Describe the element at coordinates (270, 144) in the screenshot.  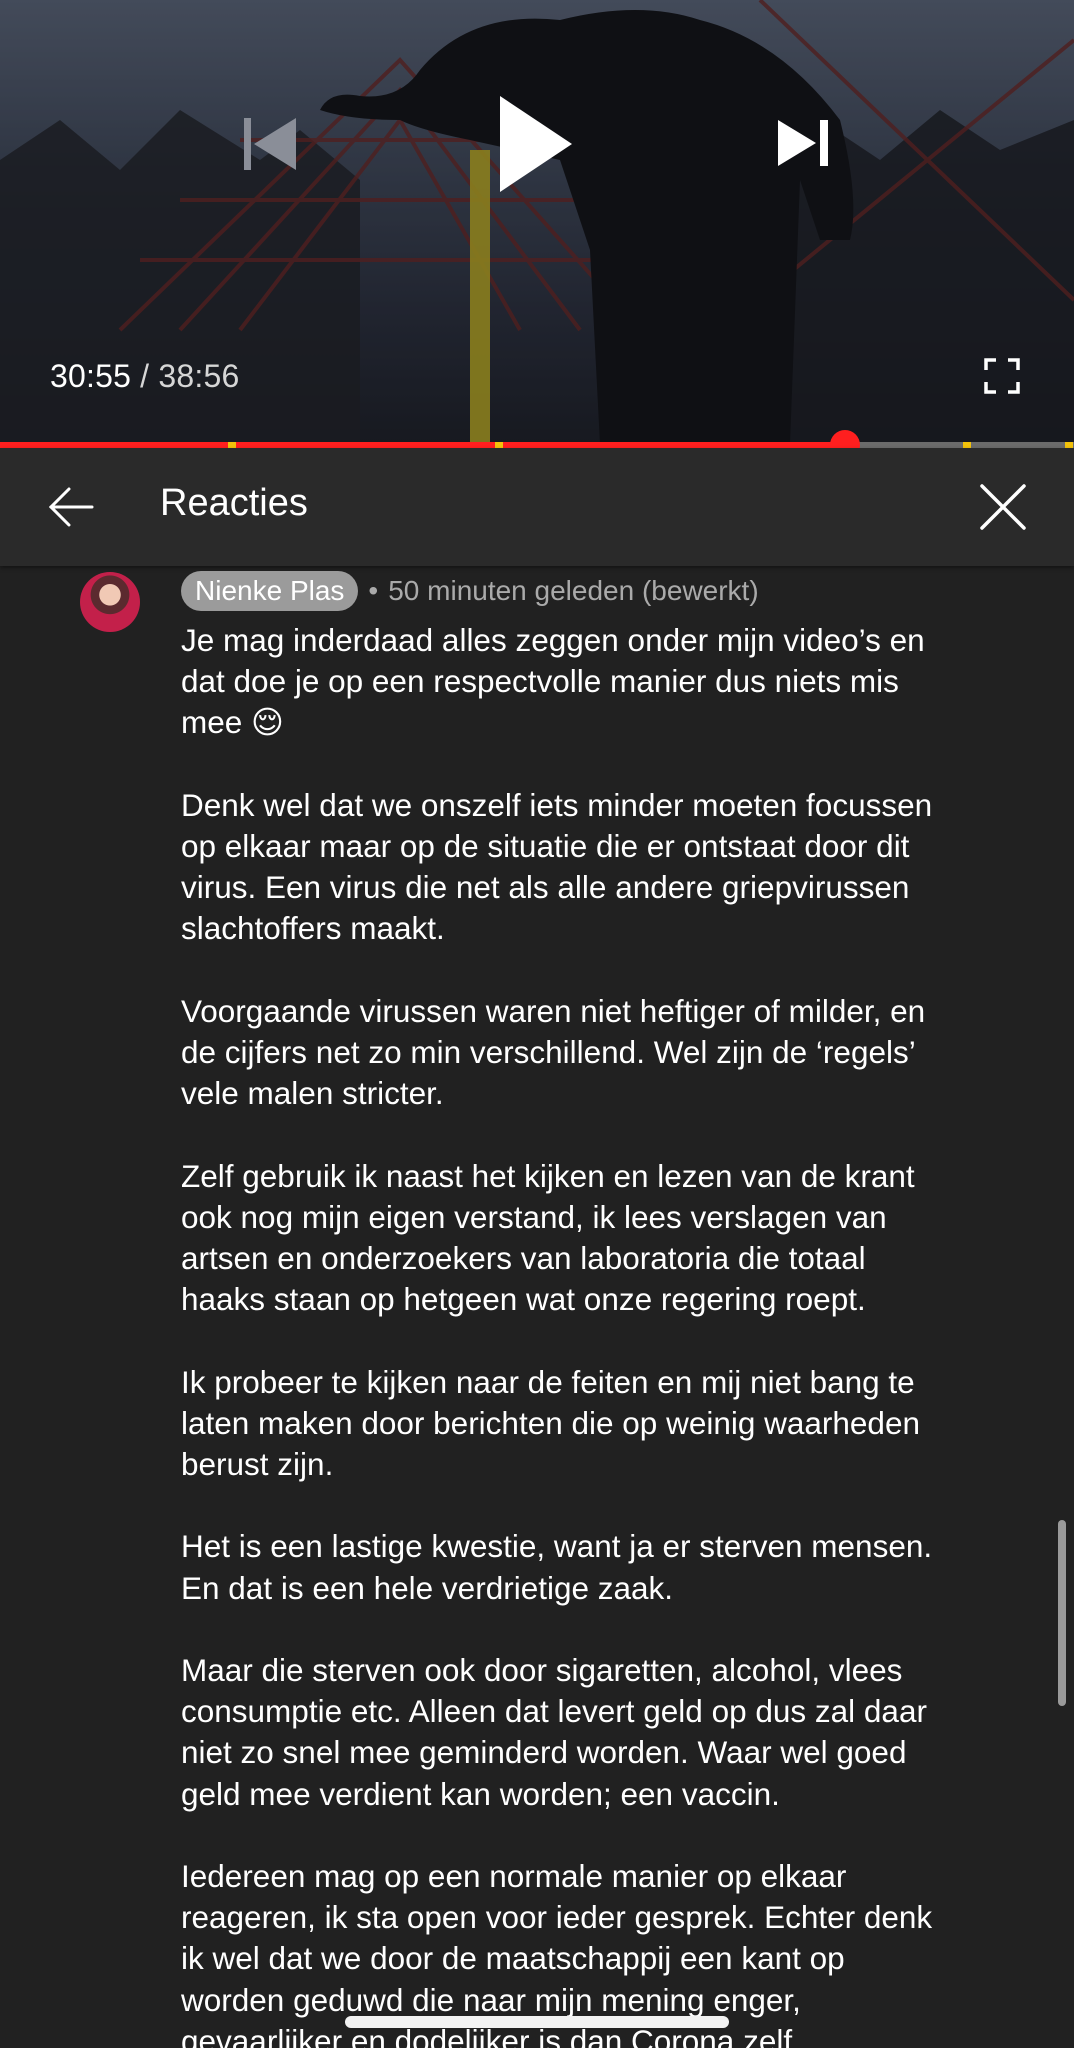
I see `skip-previous-icon` at that location.